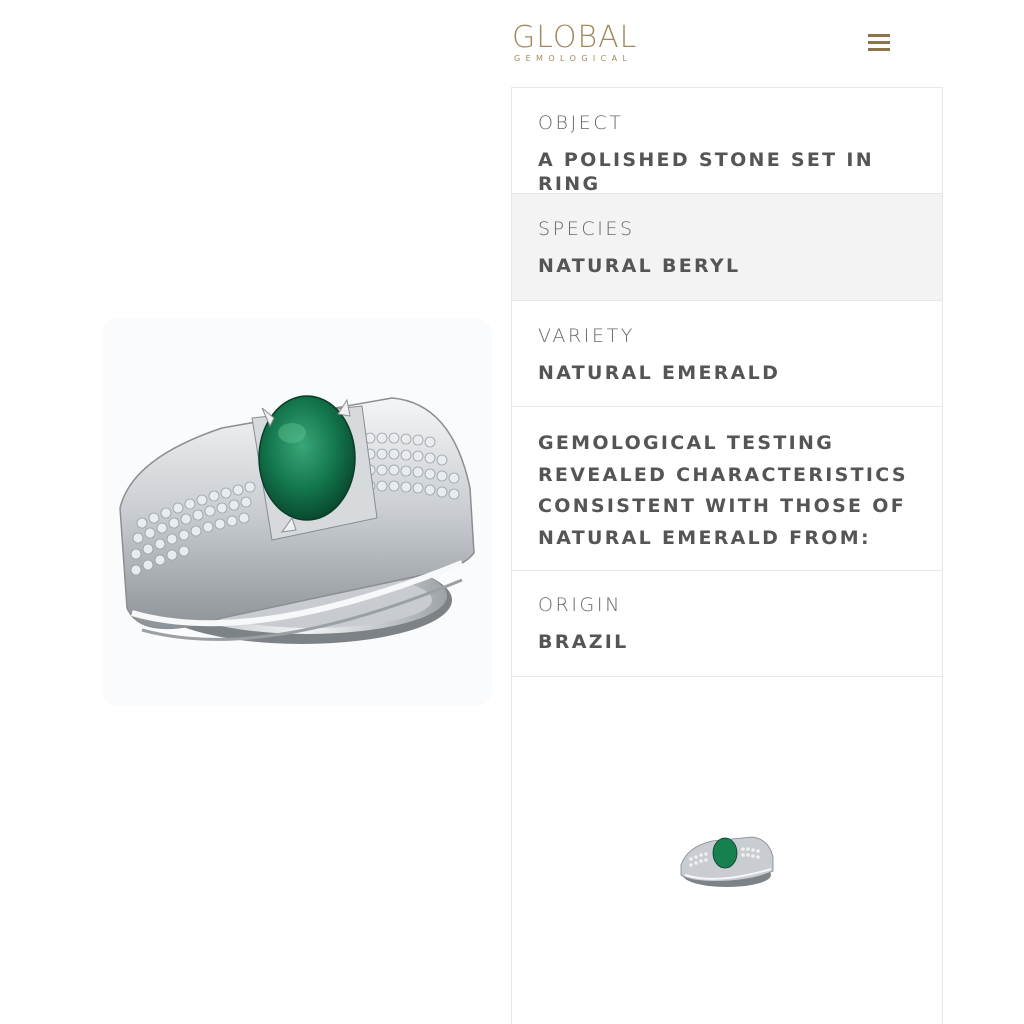  I want to click on spec-row-object: OBJECT A POLISHED STONE SET IN RING, so click(727, 141).